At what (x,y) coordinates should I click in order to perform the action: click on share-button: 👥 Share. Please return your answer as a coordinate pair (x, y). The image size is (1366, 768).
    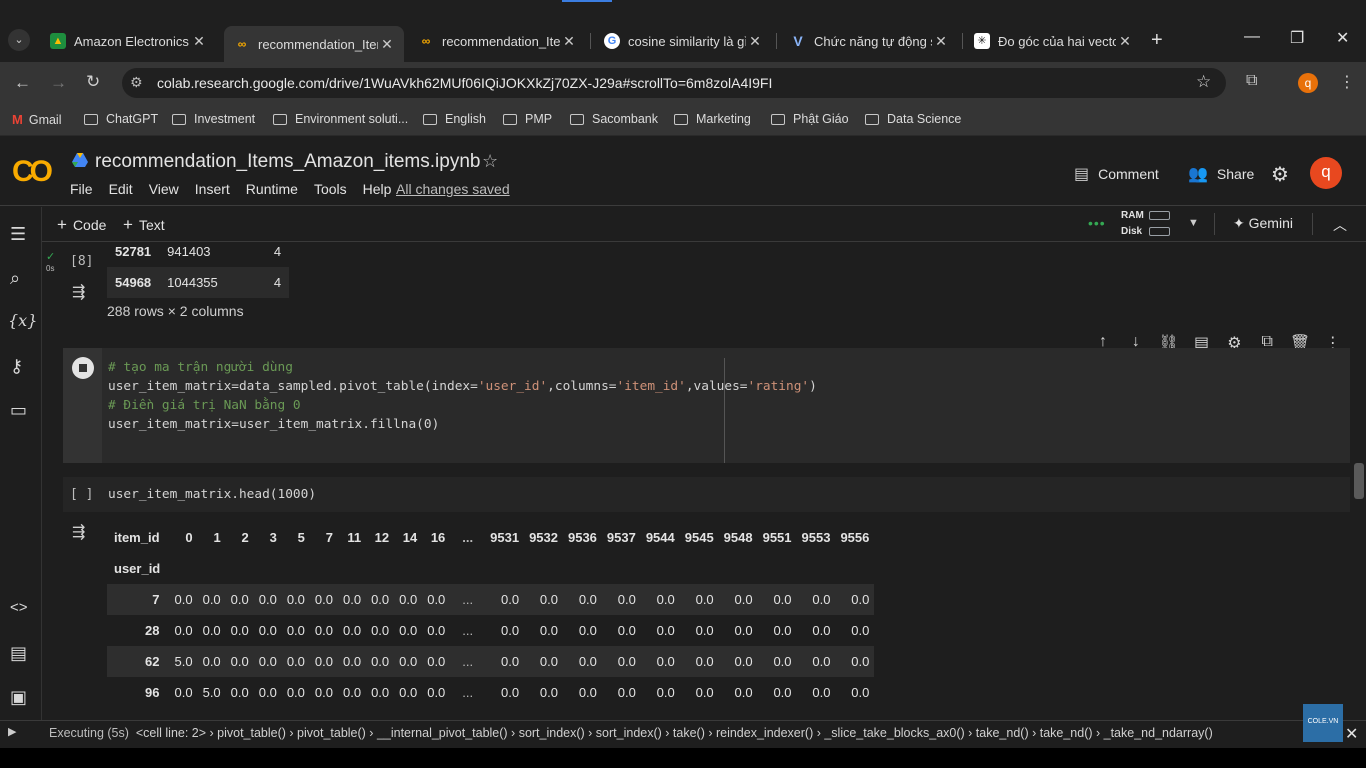
    Looking at the image, I should click on (1221, 174).